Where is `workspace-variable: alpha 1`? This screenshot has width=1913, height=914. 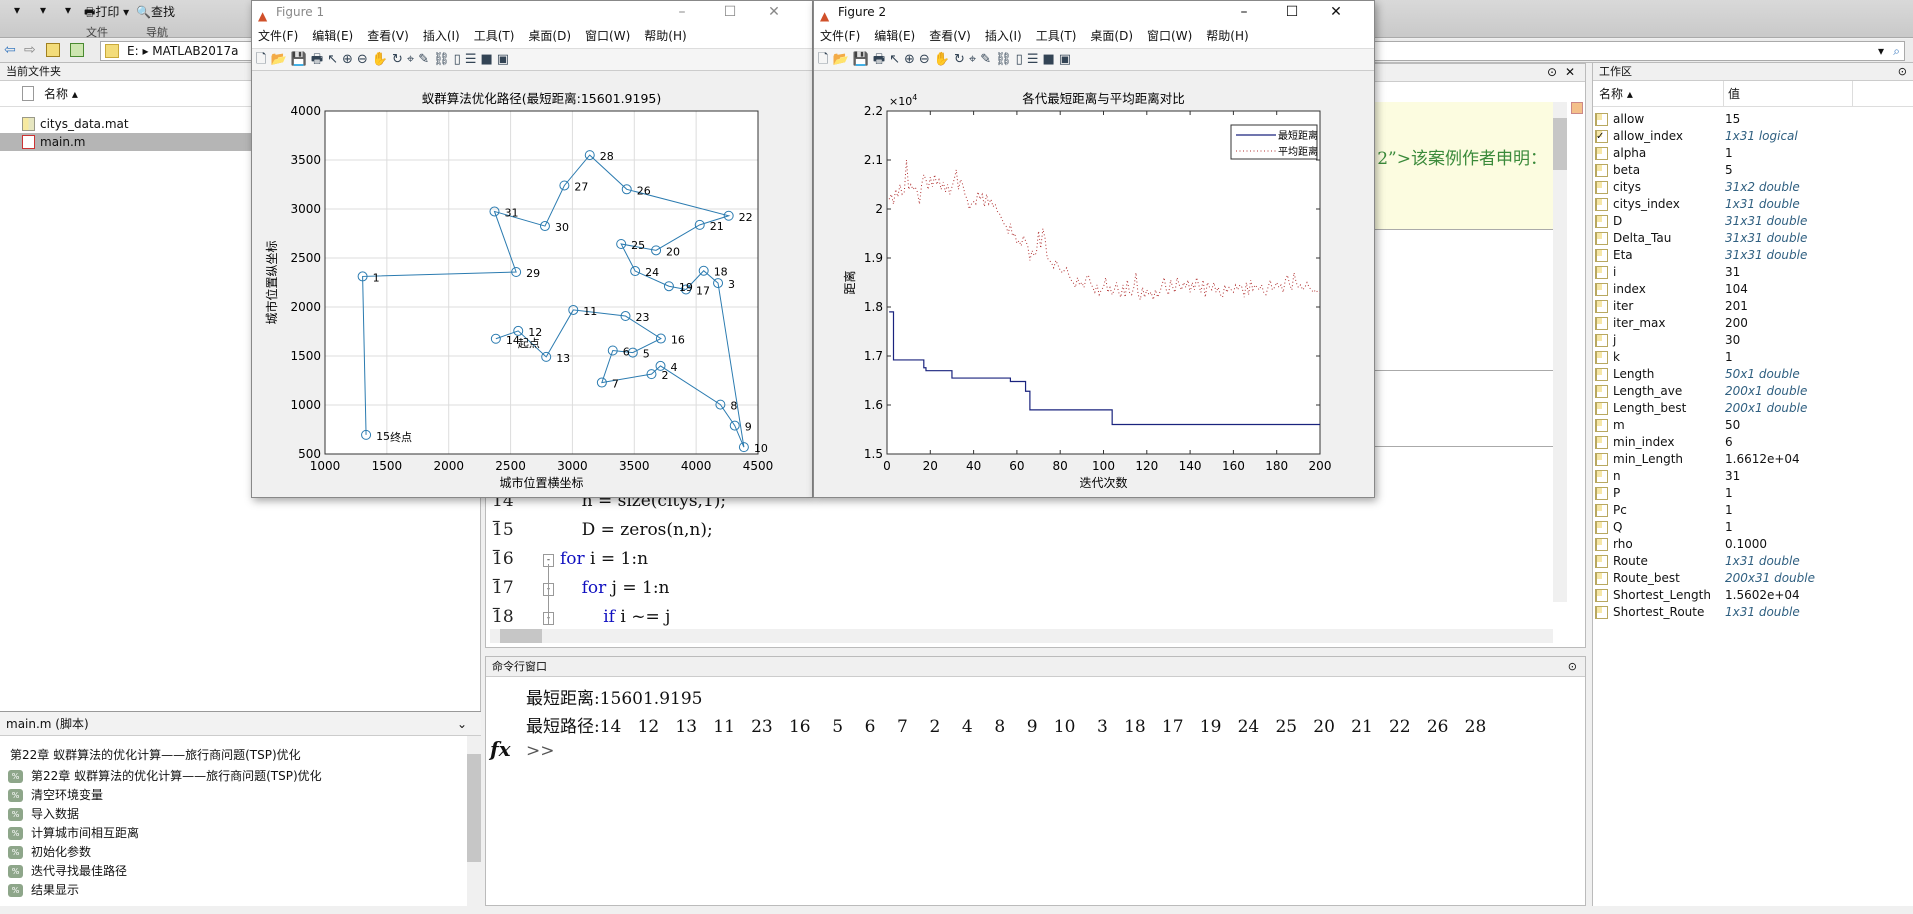 workspace-variable: alpha 1 is located at coordinates (1753, 153).